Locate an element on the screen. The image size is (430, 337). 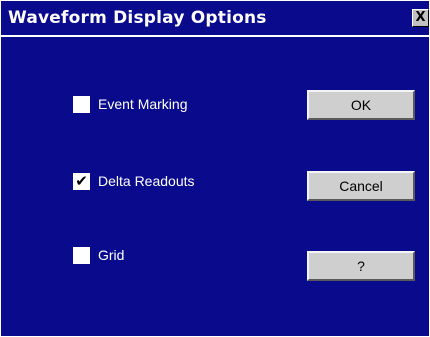
title-bar: Waveform Display Options X is located at coordinates (215, 19).